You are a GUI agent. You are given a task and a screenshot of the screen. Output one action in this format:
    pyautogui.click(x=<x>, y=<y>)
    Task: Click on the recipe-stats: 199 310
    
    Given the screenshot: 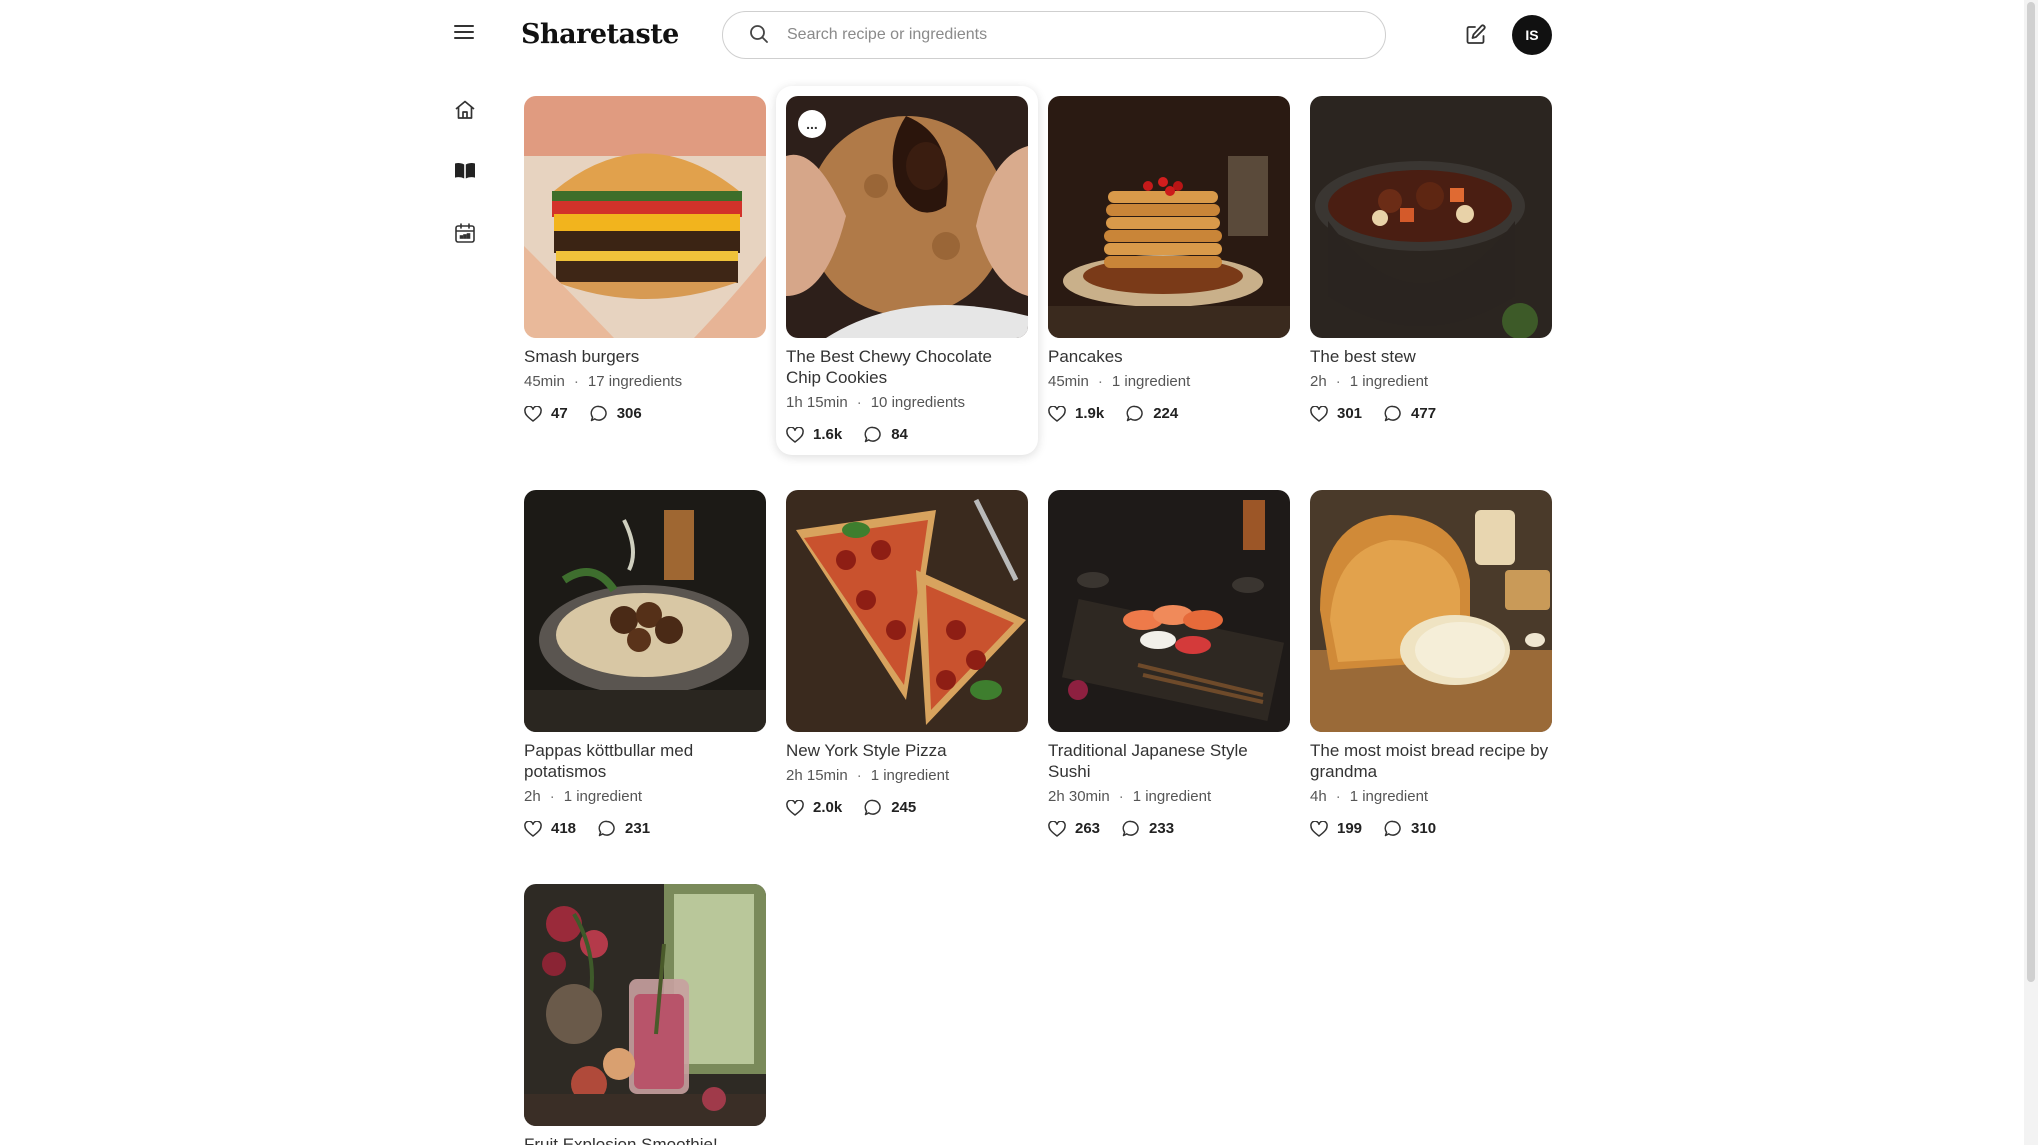 What is the action you would take?
    pyautogui.click(x=1431, y=828)
    